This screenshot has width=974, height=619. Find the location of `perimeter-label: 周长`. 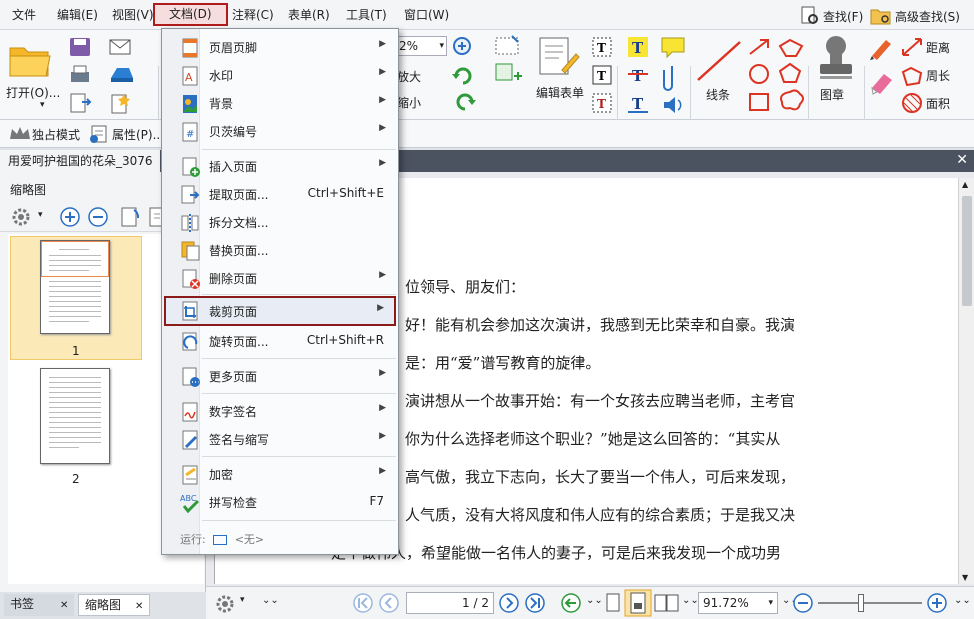

perimeter-label: 周长 is located at coordinates (938, 75).